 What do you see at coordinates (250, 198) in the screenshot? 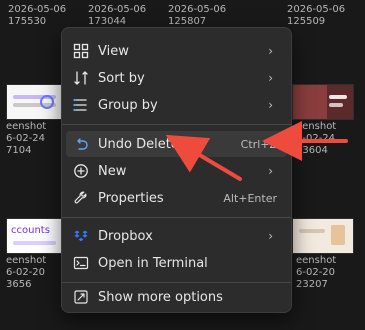
I see `menu-shortcut: Alt+Enter` at bounding box center [250, 198].